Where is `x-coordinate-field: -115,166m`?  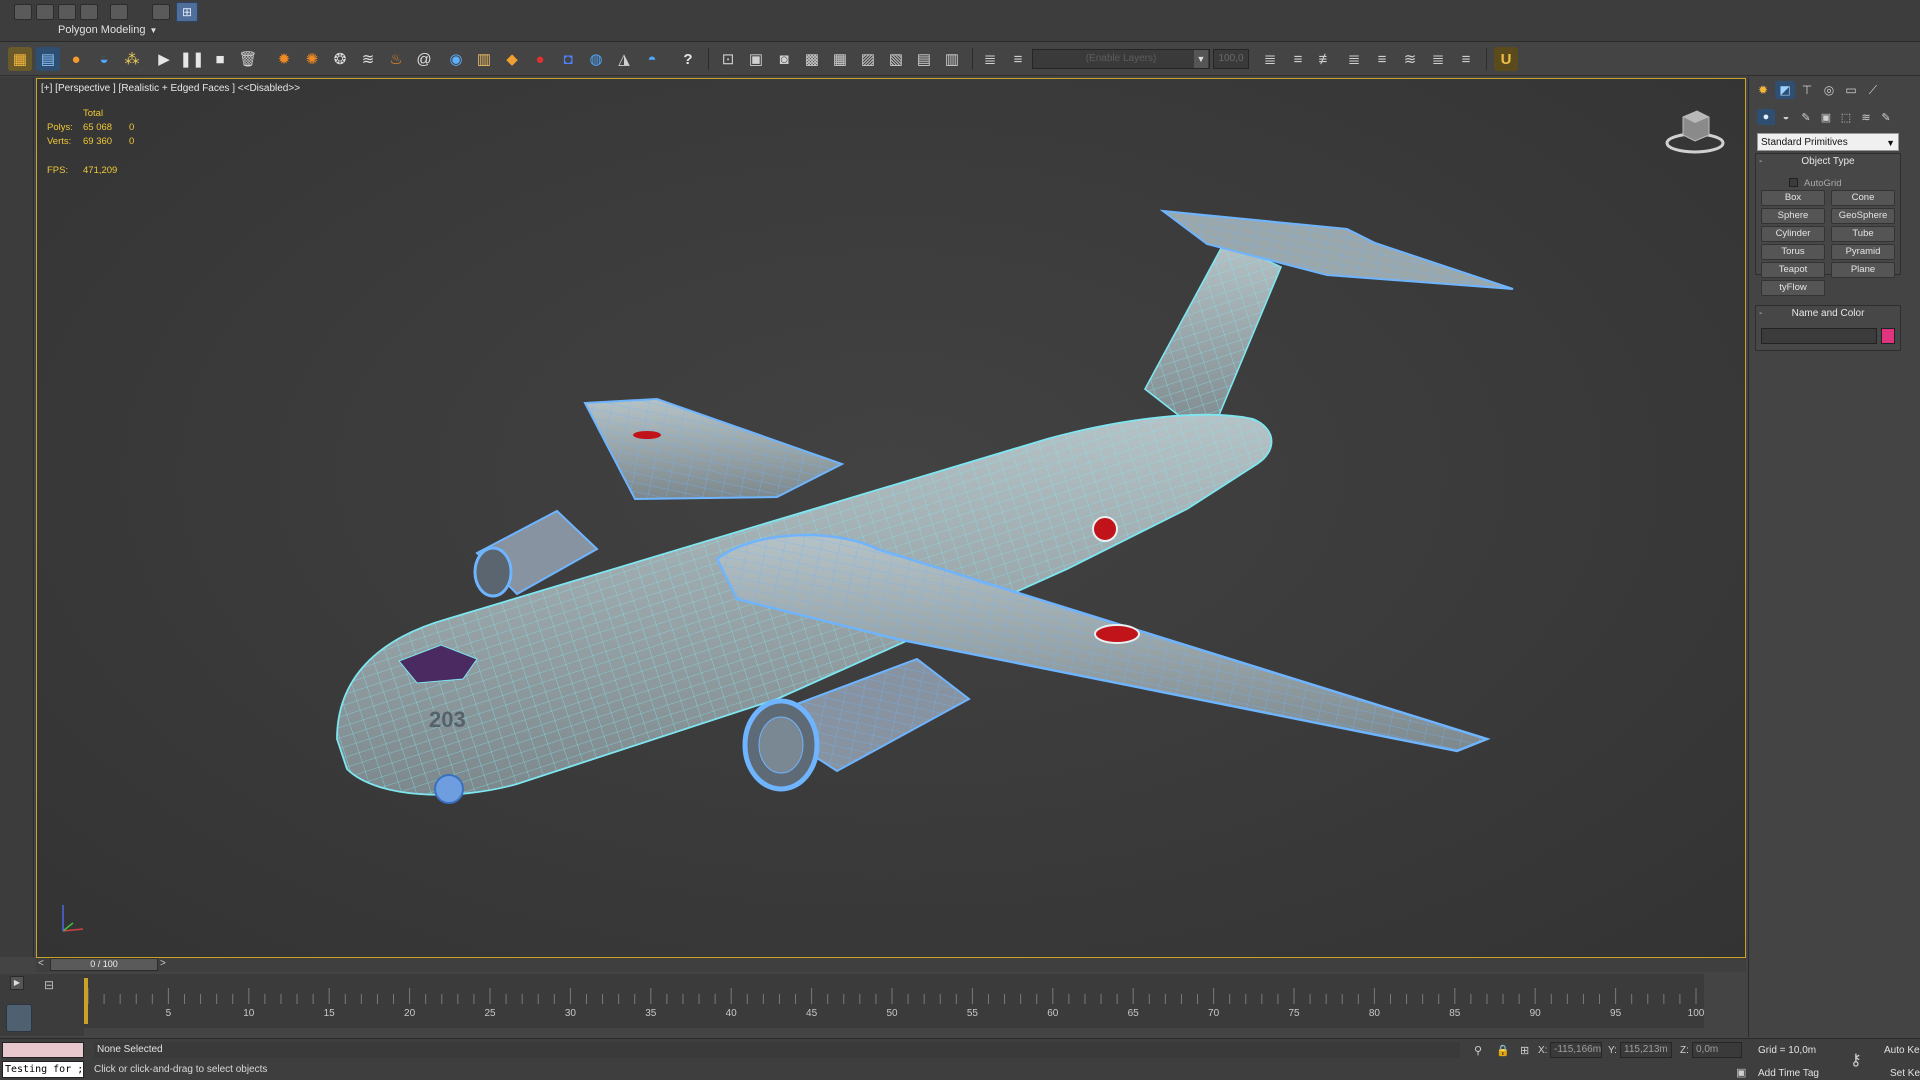 x-coordinate-field: -115,166m is located at coordinates (1576, 1050).